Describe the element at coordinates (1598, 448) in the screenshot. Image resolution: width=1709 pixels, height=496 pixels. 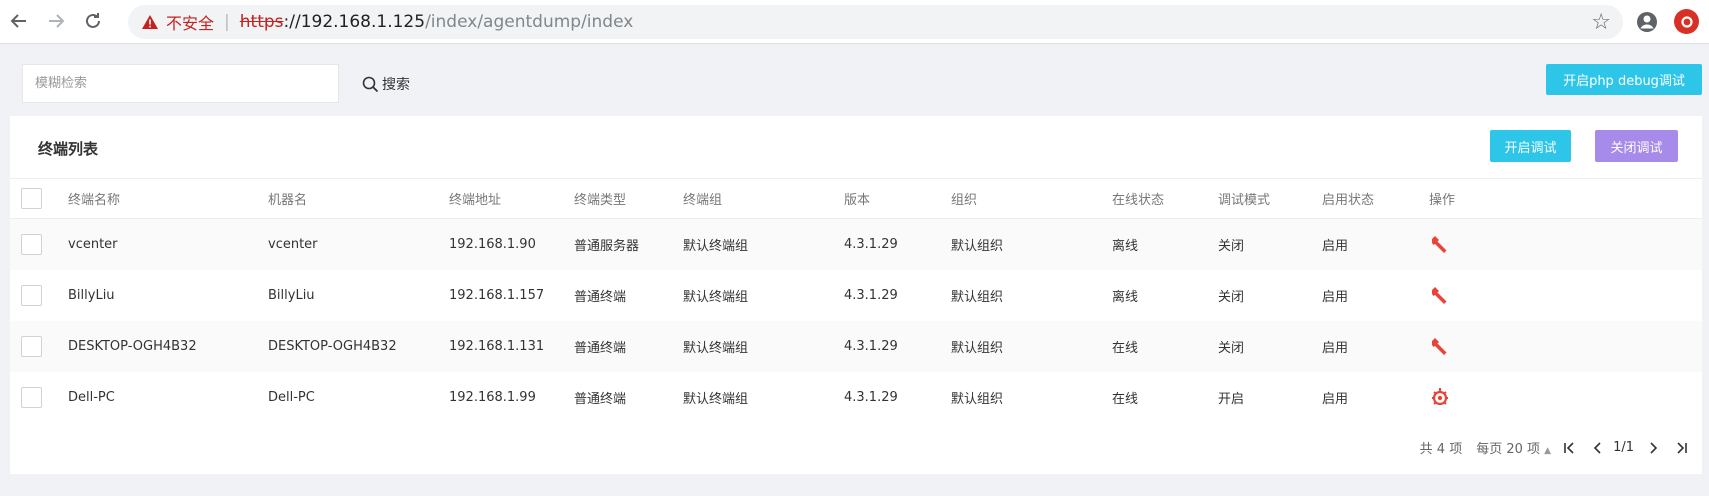
I see `prev-page-icon` at that location.